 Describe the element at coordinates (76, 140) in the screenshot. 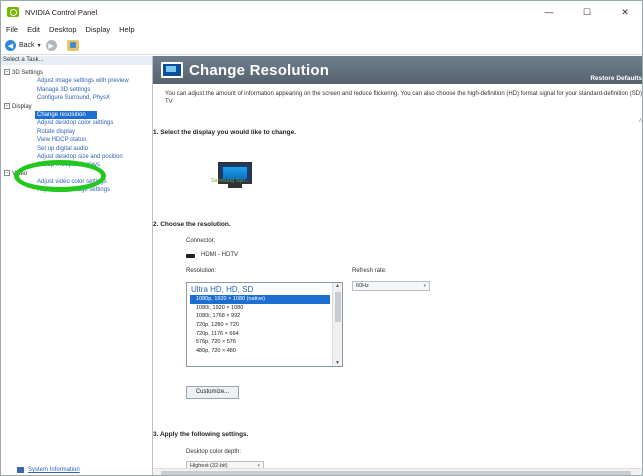

I see `tree-item-view-hdcp-status: View HDCP status` at that location.